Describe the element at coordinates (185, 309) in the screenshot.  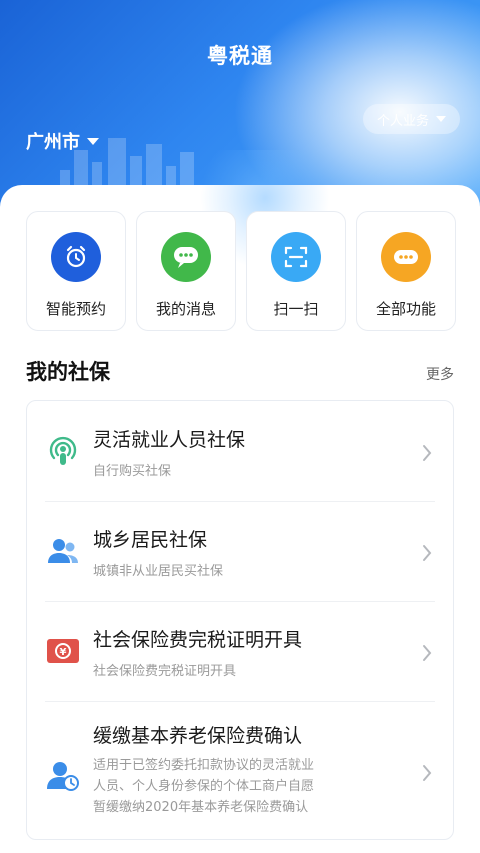
I see `quick-action-label: 我的消息` at that location.